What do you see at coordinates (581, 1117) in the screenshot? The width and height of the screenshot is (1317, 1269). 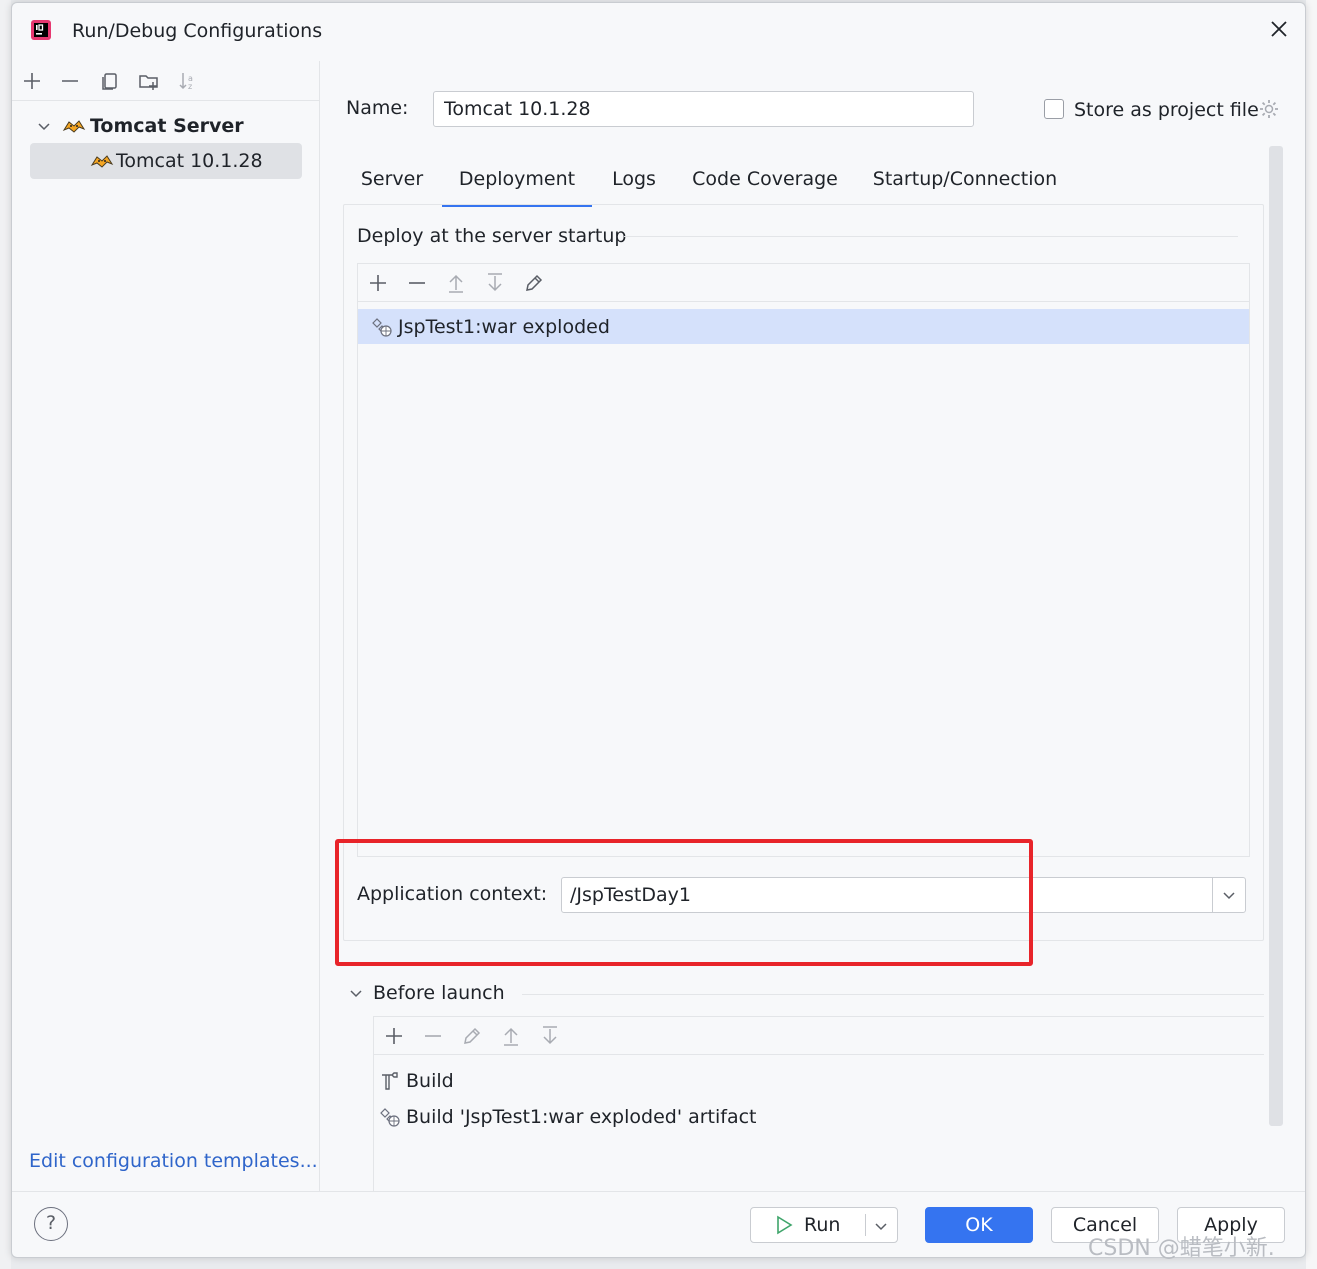 I see `task-label: Build 'JspTest1:war exploded' artifact` at bounding box center [581, 1117].